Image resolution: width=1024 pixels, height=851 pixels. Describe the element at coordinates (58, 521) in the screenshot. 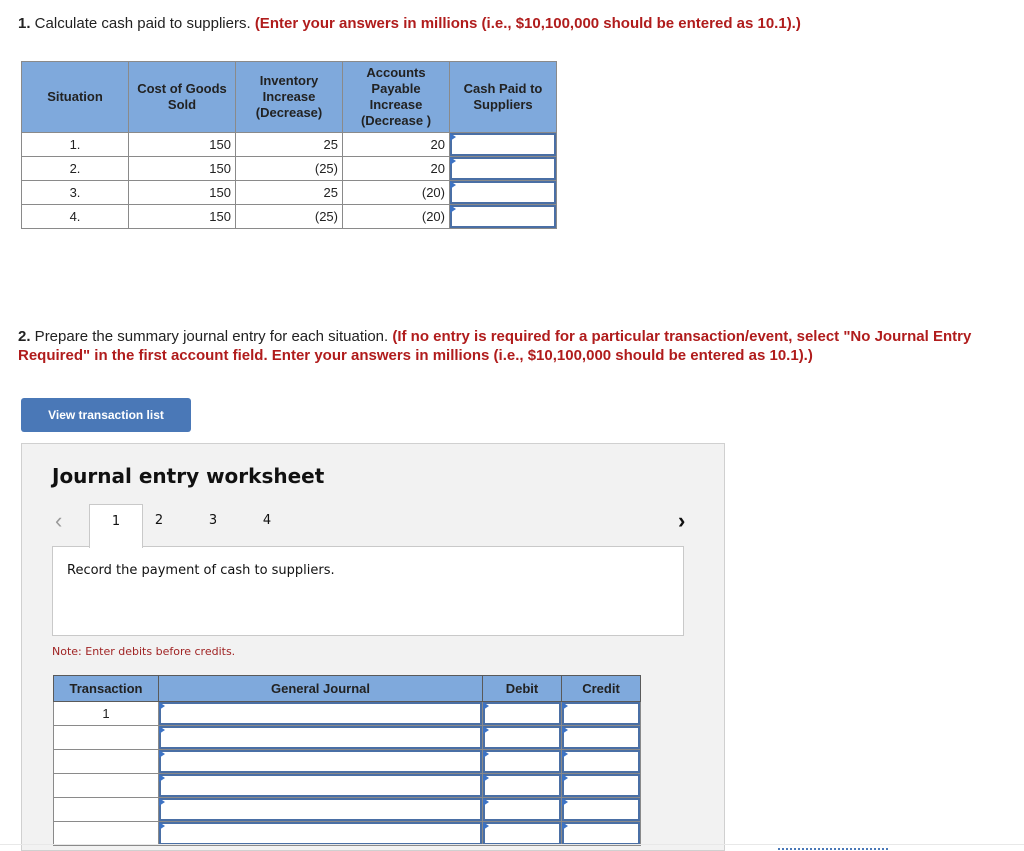

I see `chevron-left-icon: ‹` at that location.